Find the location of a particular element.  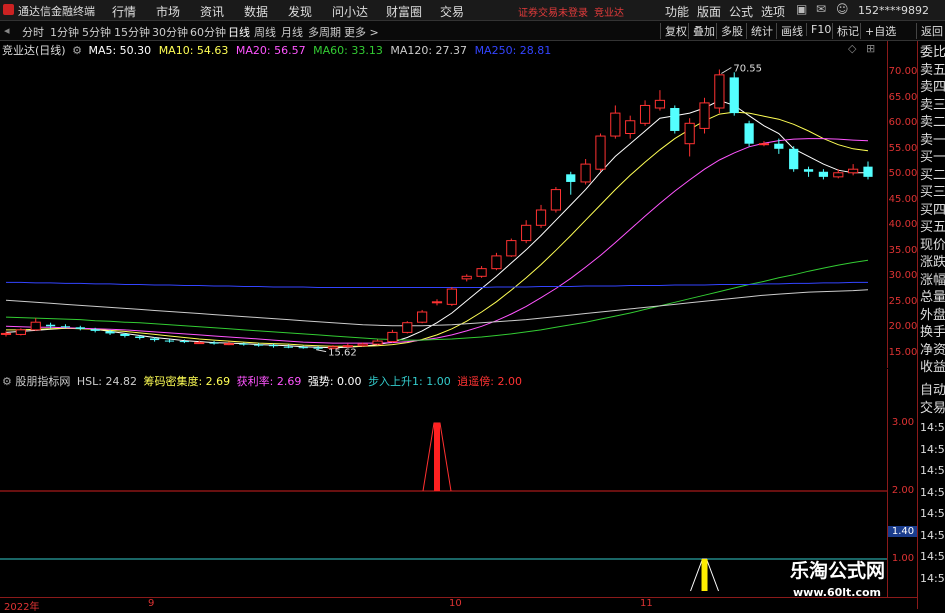

period-minute: 分时 is located at coordinates (33, 32).